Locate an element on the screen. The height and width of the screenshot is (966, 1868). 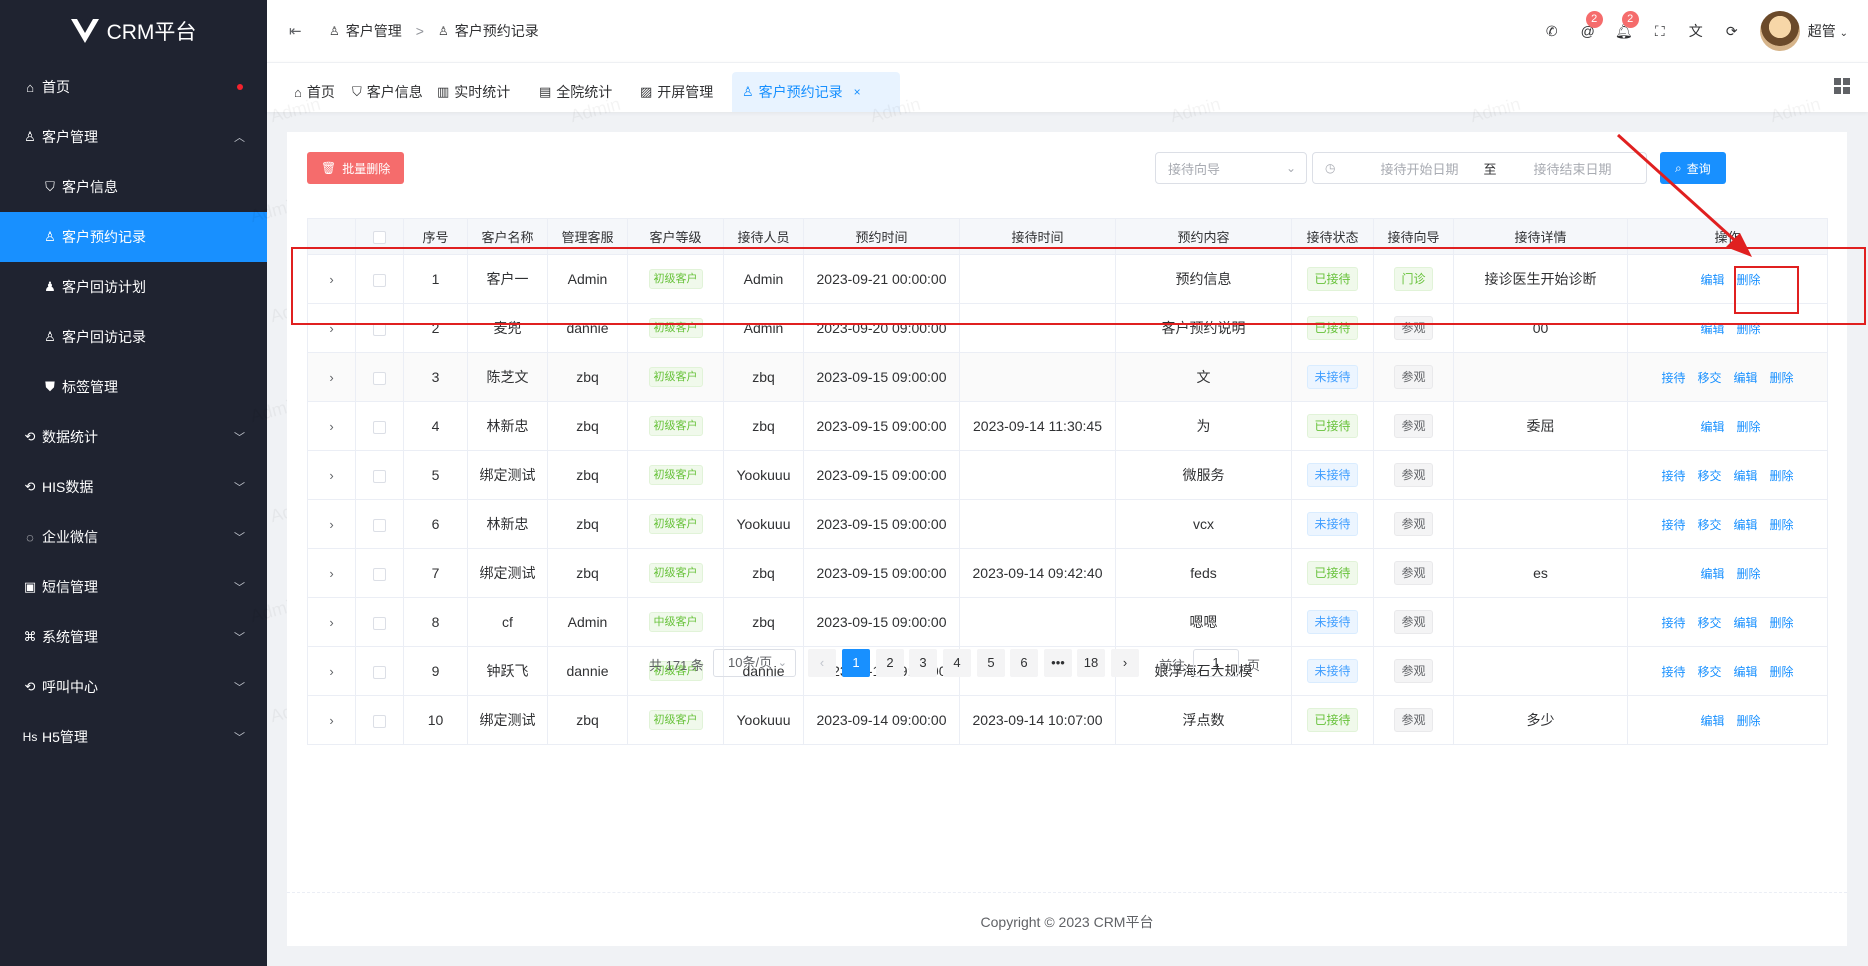
query-button: ⌕ 查询 is located at coordinates (1693, 168).